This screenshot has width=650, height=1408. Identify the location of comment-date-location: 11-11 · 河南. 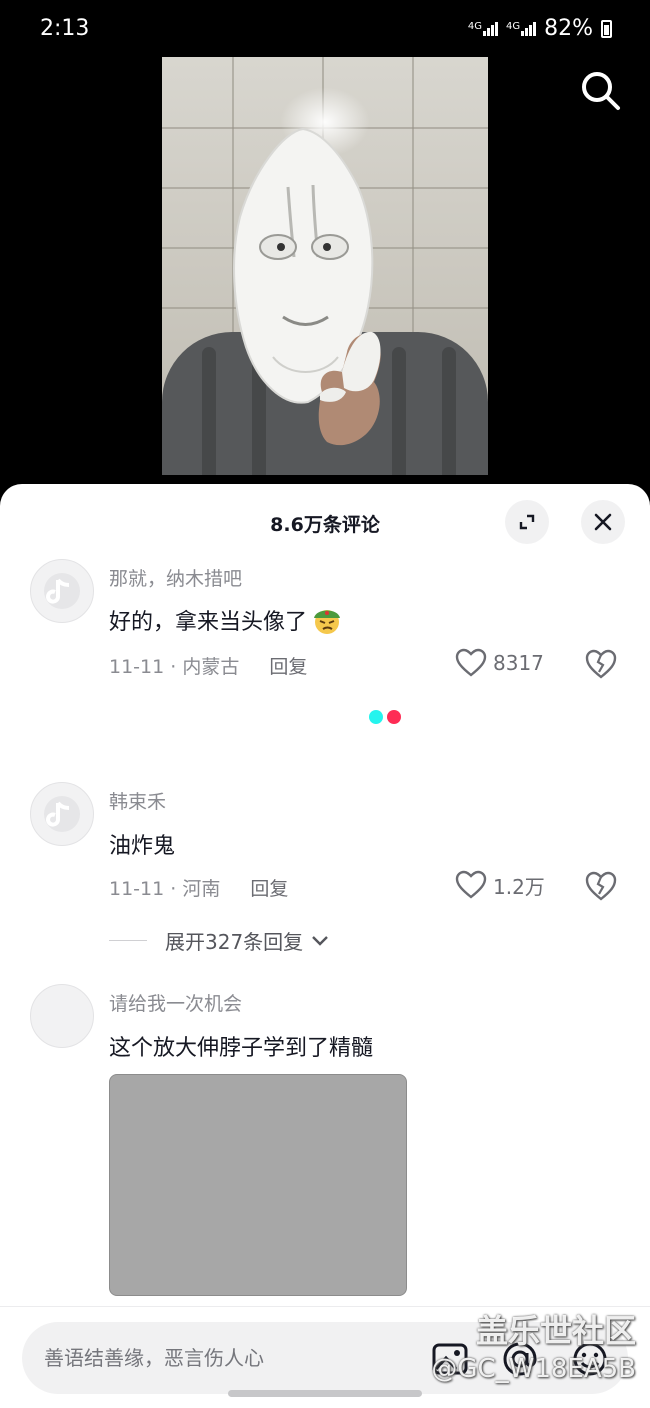
(165, 889).